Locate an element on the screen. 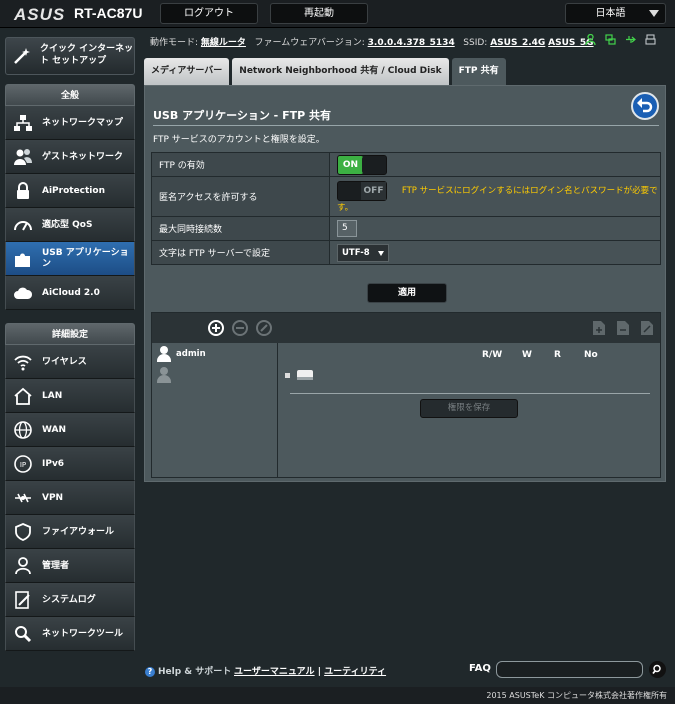 The width and height of the screenshot is (675, 704). ipv6-icon: IP is located at coordinates (23, 464).